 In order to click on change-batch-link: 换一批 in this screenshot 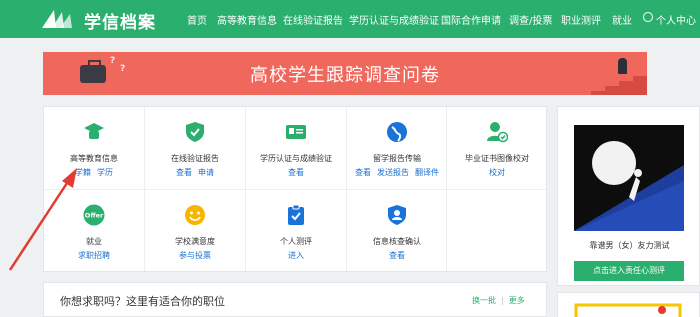, I will do `click(484, 300)`.